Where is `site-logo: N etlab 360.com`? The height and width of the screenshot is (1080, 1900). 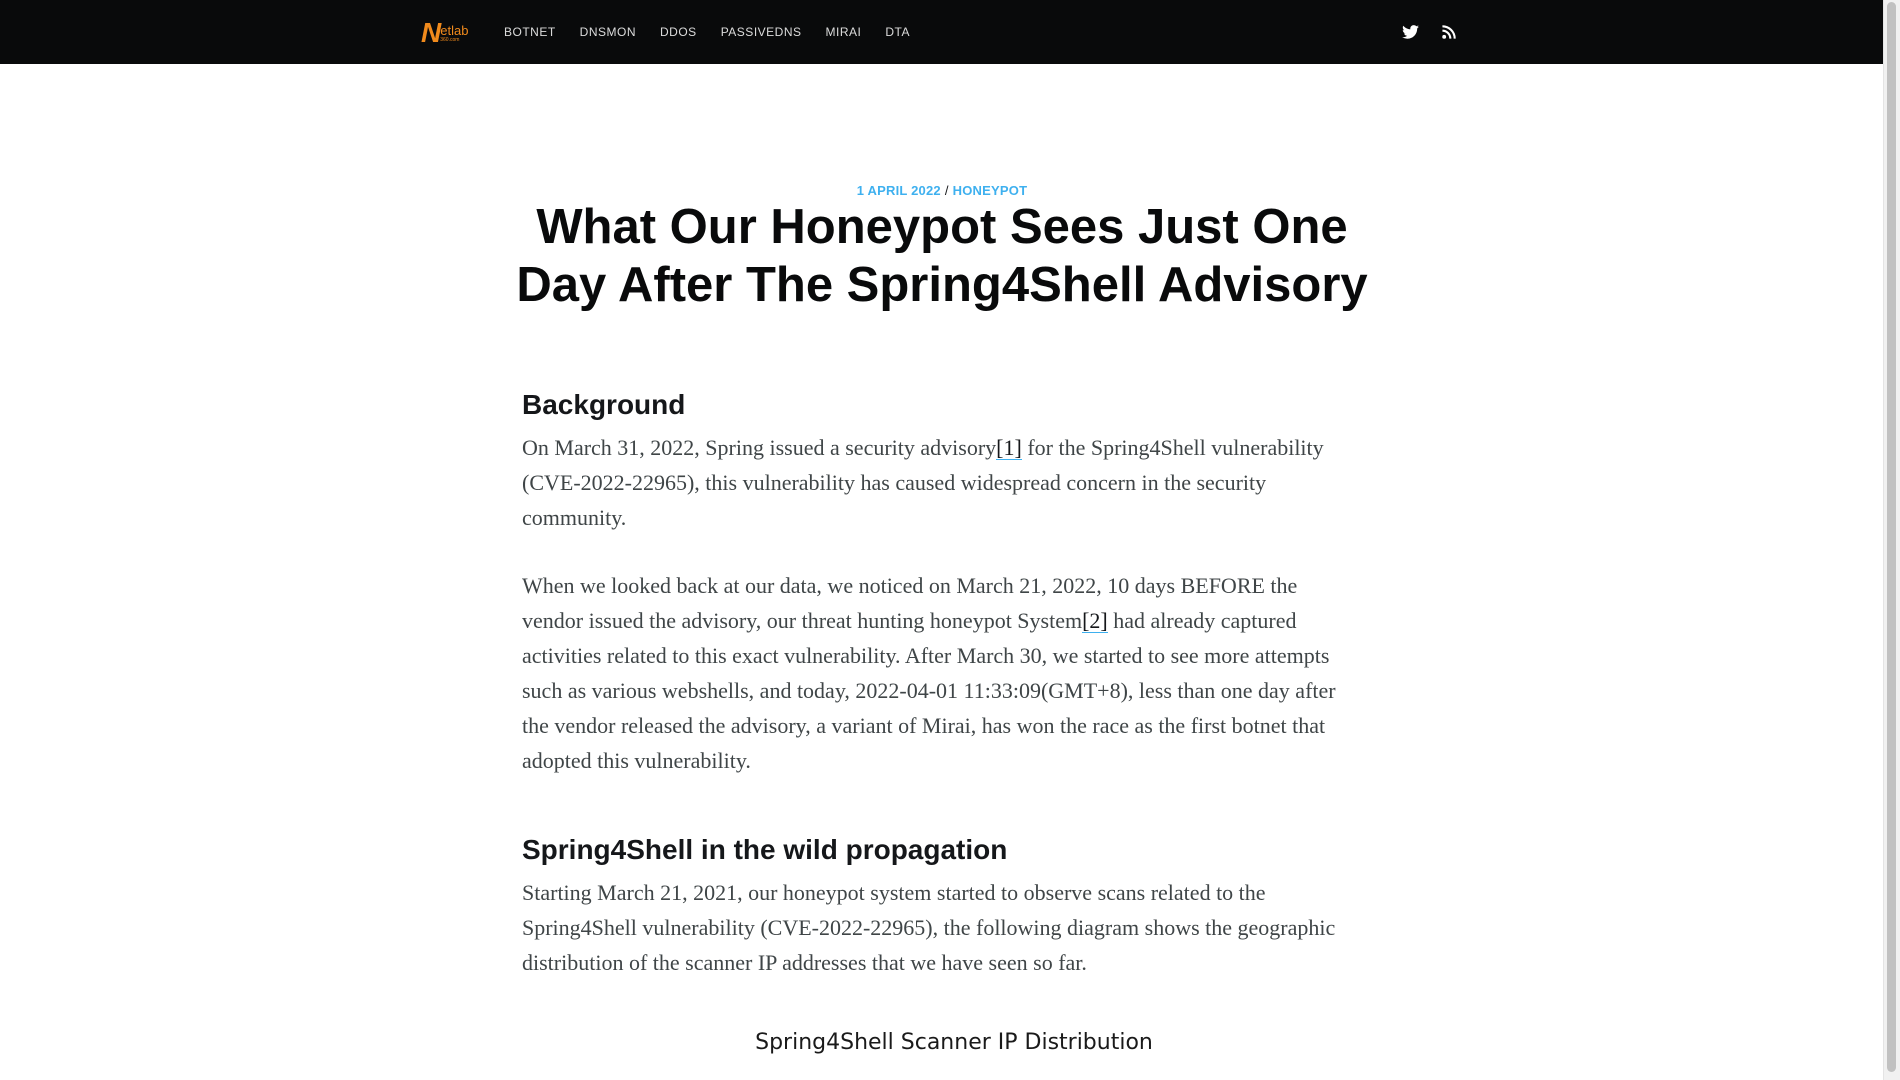 site-logo: N etlab 360.com is located at coordinates (451, 32).